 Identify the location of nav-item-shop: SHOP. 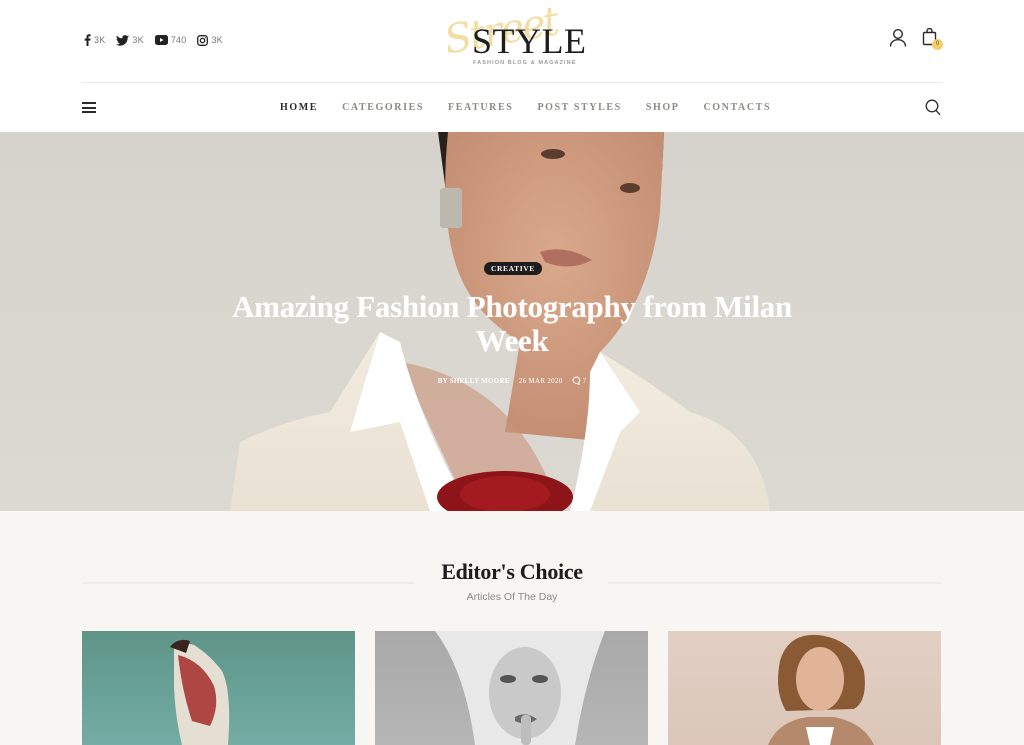
(663, 107).